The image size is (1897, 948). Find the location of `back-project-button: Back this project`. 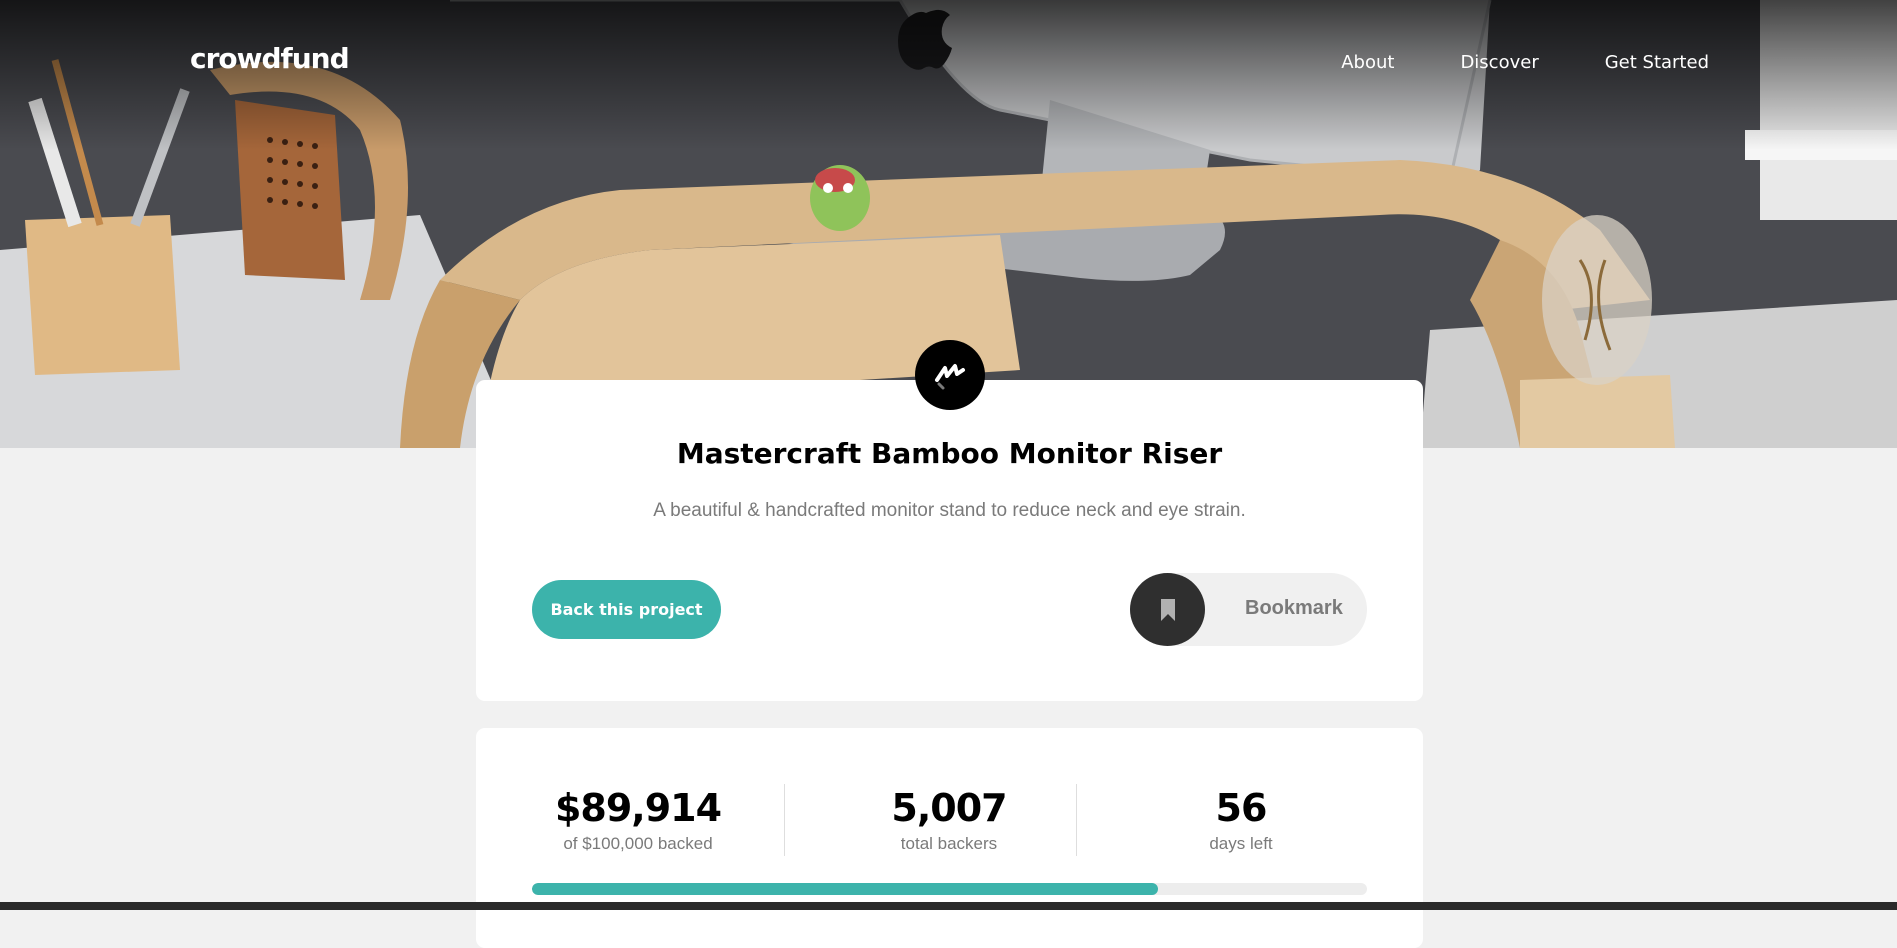

back-project-button: Back this project is located at coordinates (626, 609).